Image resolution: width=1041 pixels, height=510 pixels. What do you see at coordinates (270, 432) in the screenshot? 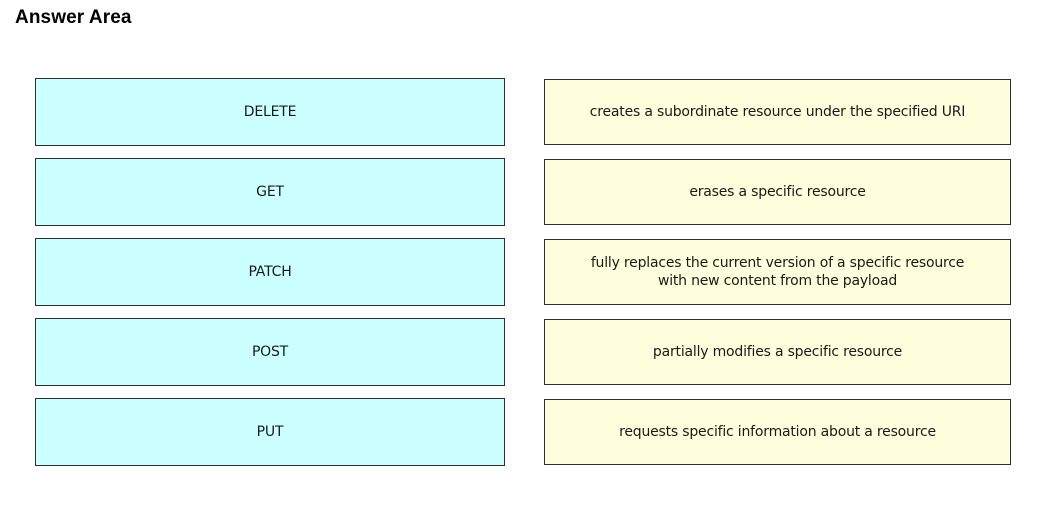
I see `method-item-put: PUT` at bounding box center [270, 432].